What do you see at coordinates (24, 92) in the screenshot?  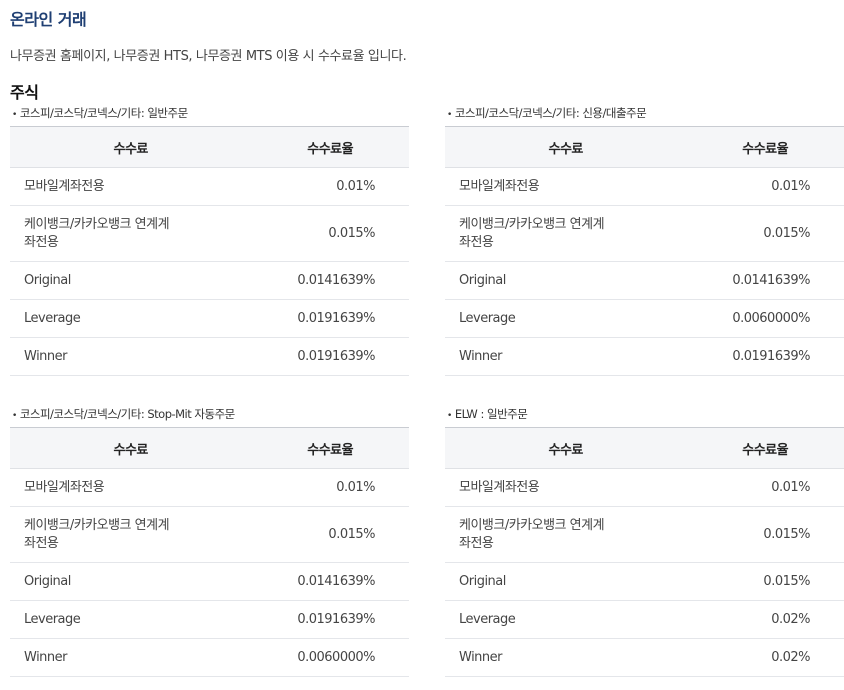 I see `section-title-stock: 주식` at bounding box center [24, 92].